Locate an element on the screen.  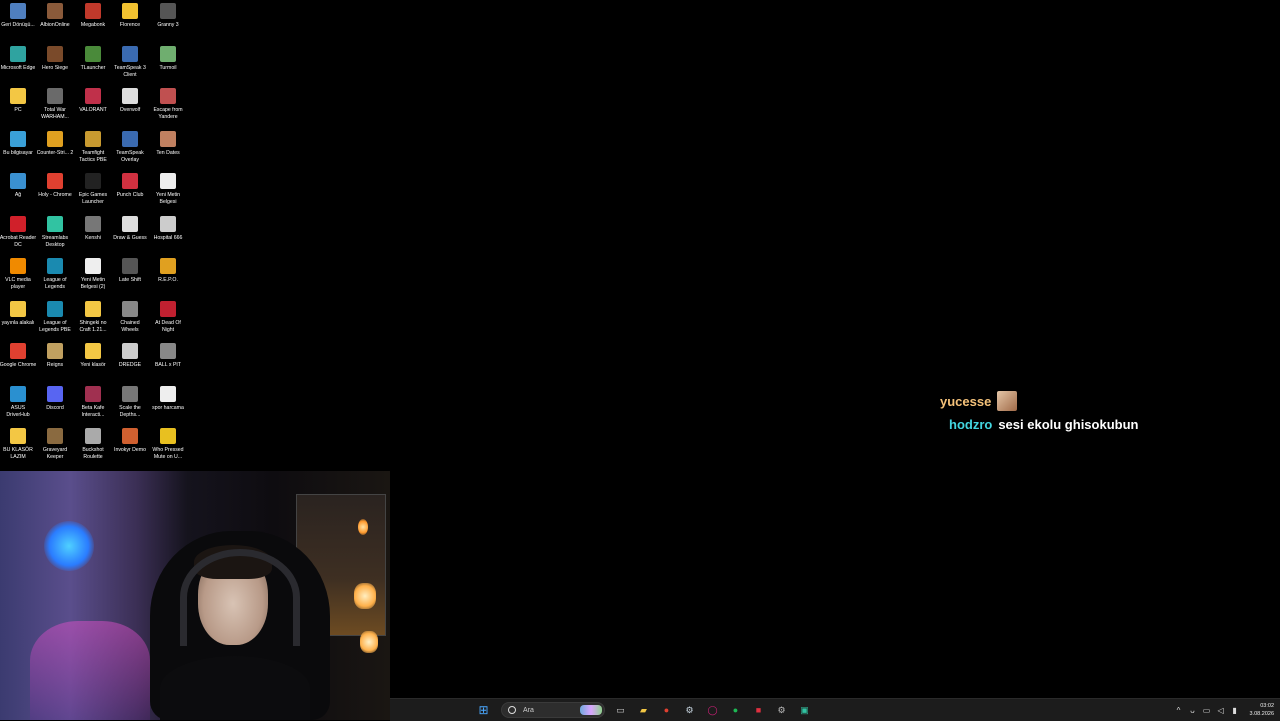
desktop-icon: yayınla alakalı is located at coordinates (18, 312).